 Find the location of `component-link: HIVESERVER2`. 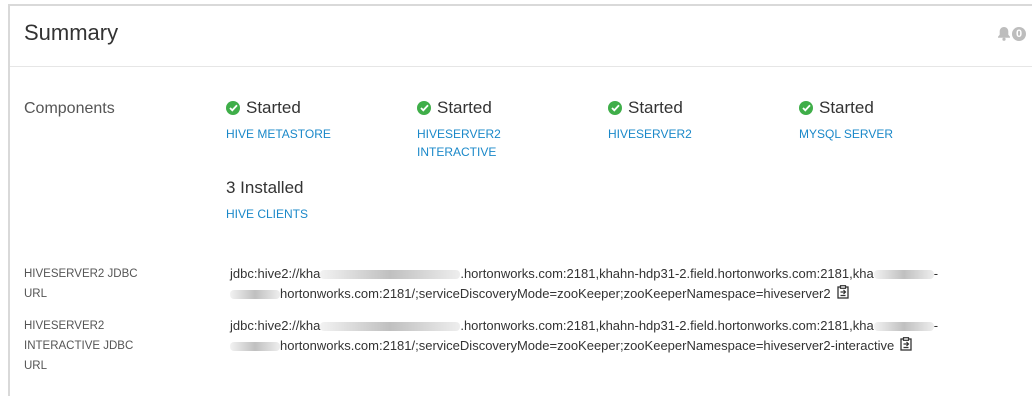

component-link: HIVESERVER2 is located at coordinates (650, 134).